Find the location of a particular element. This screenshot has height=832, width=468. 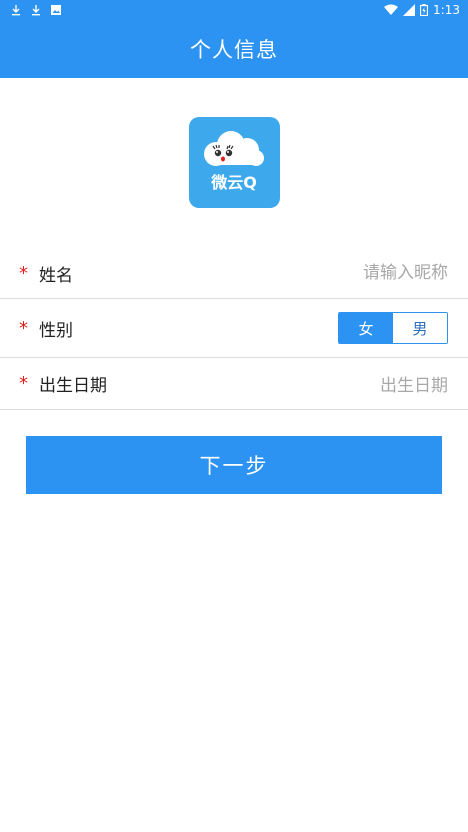

status-bar-left is located at coordinates (36, 10).